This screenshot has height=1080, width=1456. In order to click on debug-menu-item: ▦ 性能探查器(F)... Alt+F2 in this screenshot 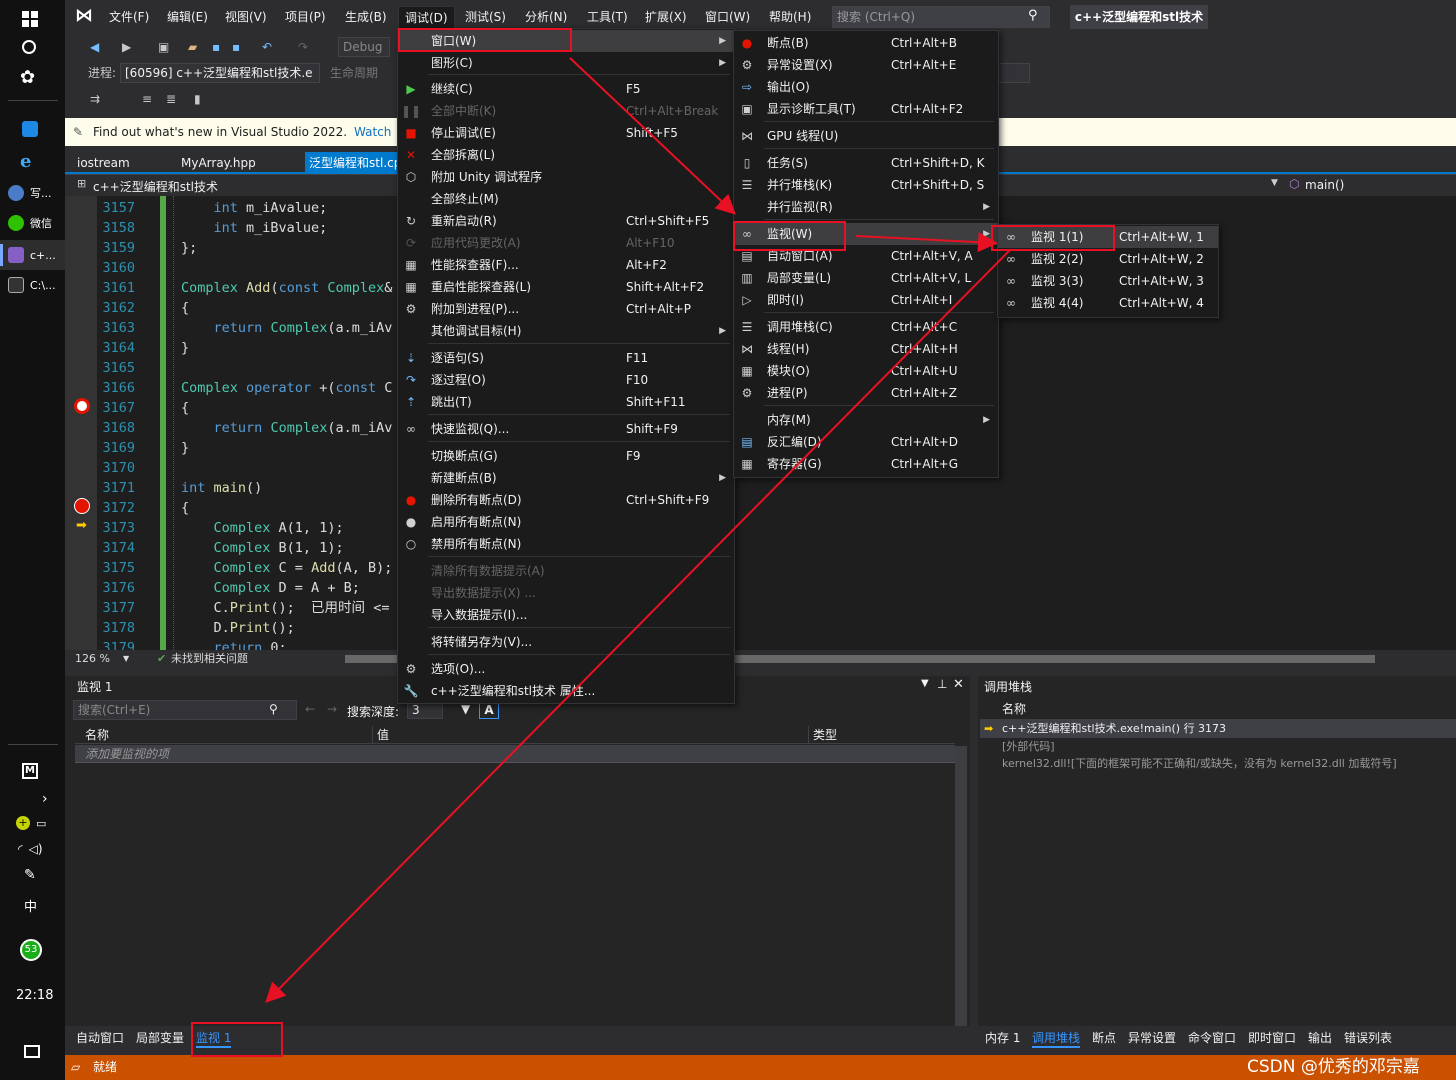, I will do `click(566, 265)`.